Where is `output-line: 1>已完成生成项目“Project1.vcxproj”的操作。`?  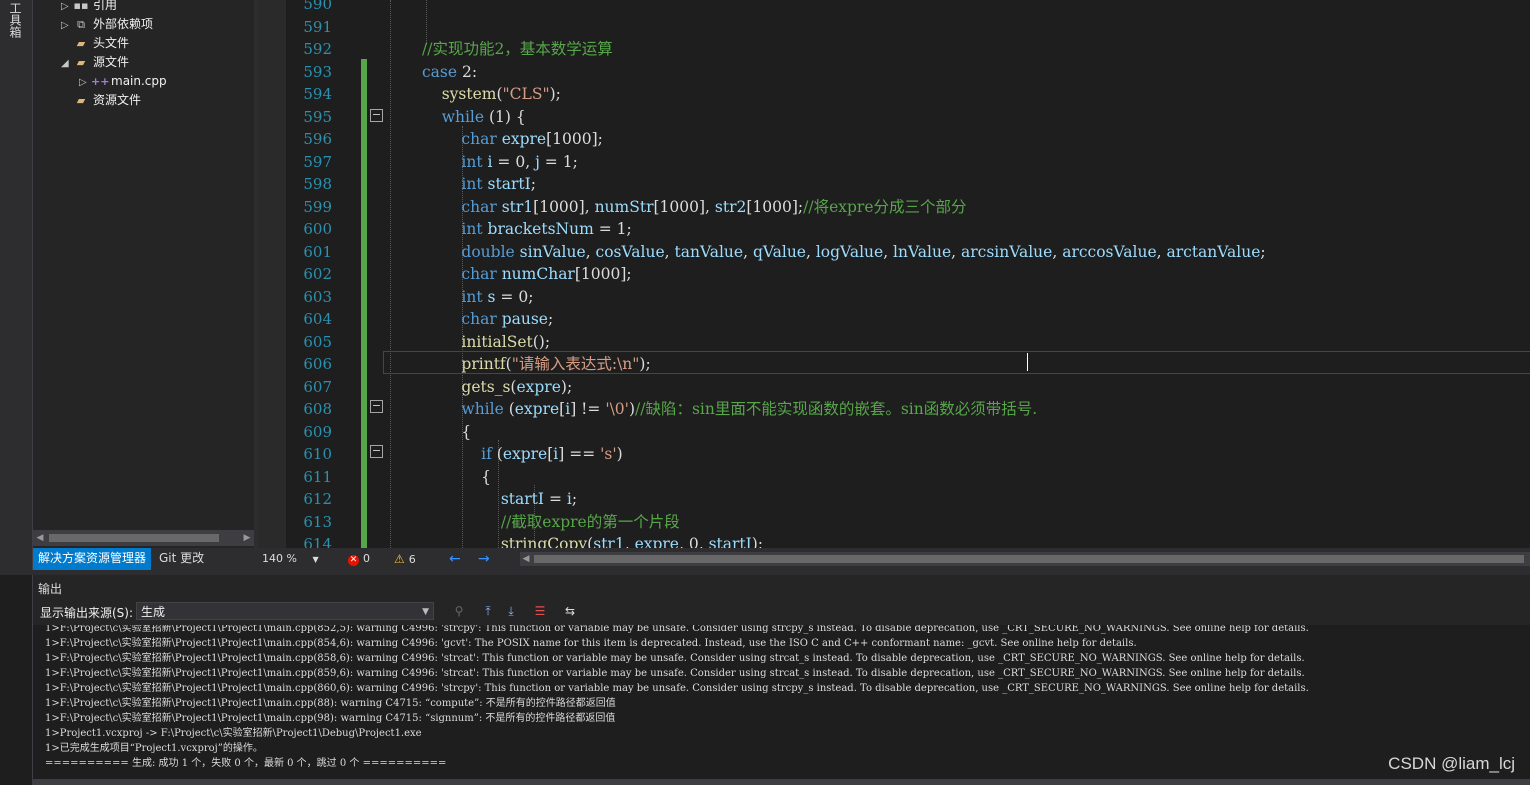
output-line: 1>已完成生成项目“Project1.vcxproj”的操作。 is located at coordinates (154, 748).